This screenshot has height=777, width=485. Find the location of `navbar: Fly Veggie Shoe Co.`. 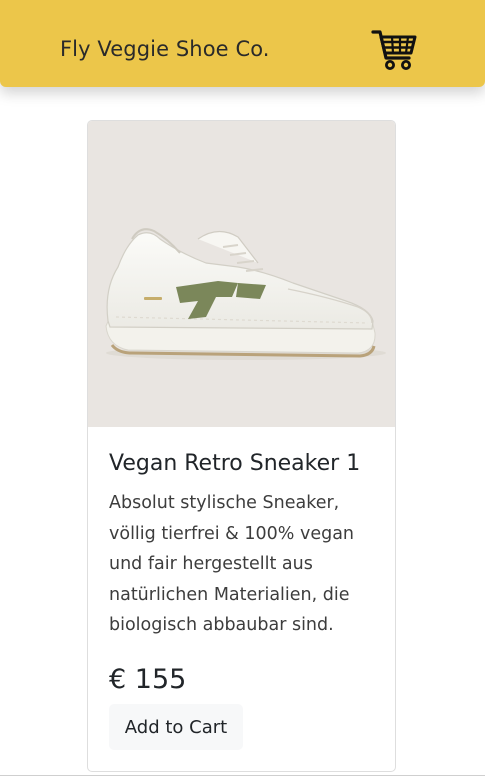

navbar: Fly Veggie Shoe Co. is located at coordinates (242, 43).